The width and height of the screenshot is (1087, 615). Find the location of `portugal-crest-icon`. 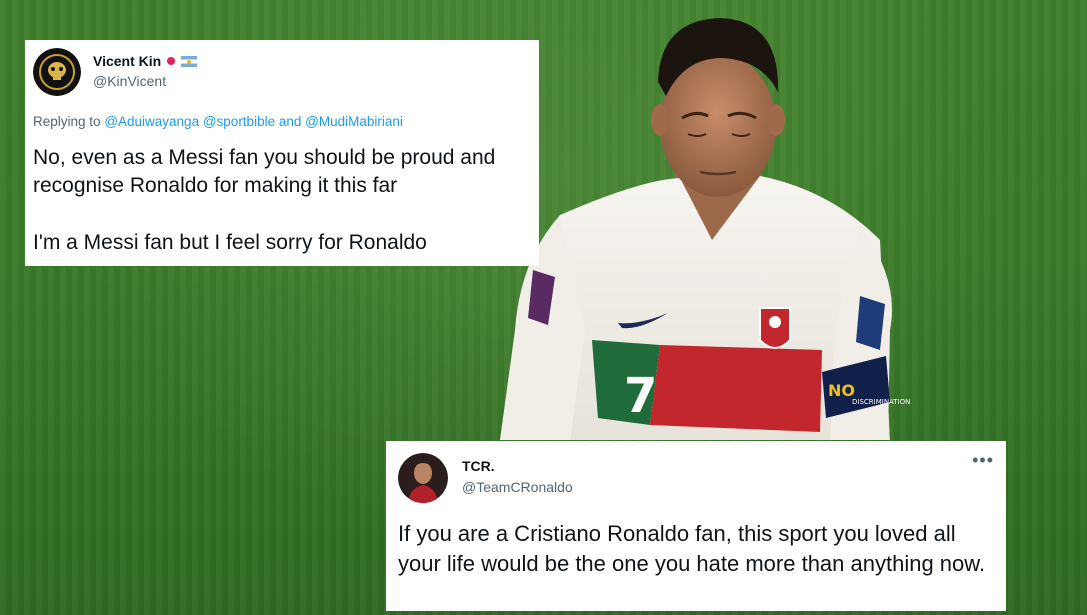

portugal-crest-icon is located at coordinates (775, 328).